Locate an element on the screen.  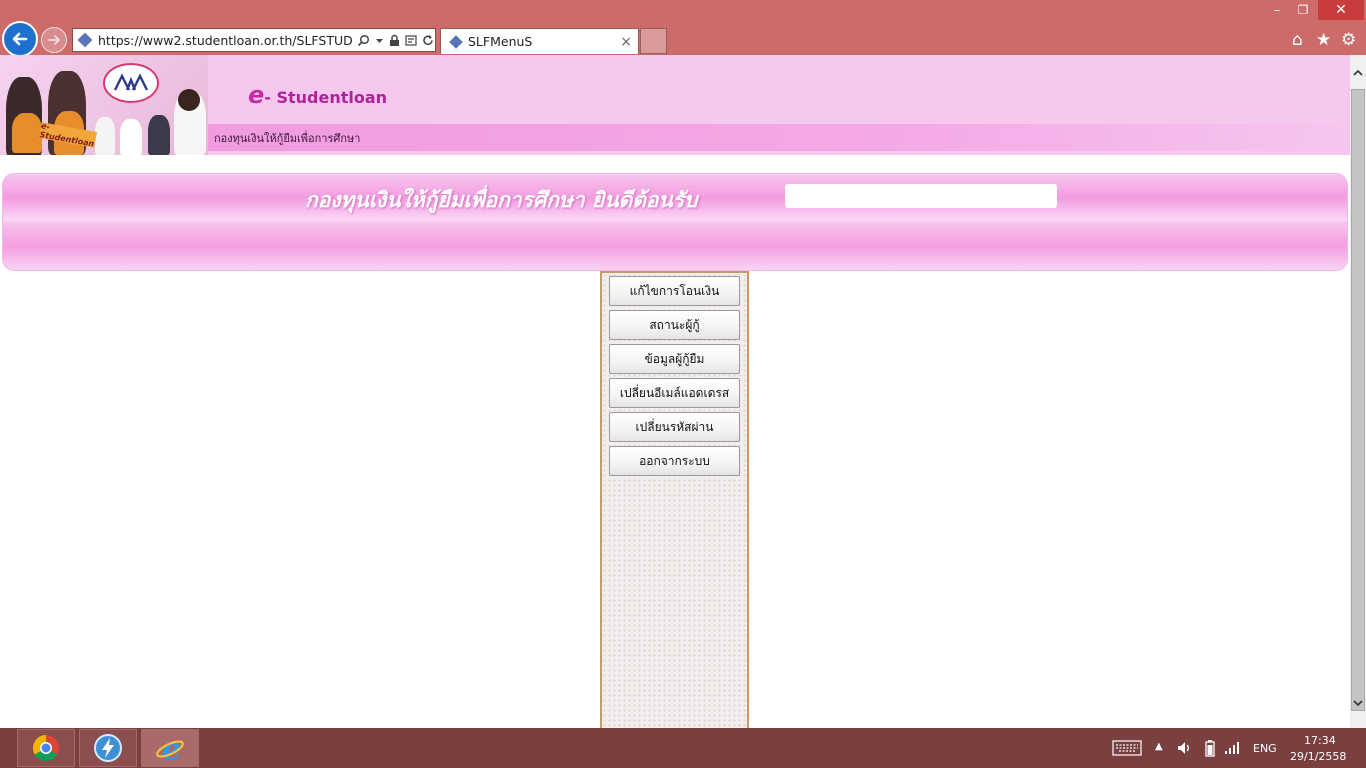
flash-icon is located at coordinates (108, 748).